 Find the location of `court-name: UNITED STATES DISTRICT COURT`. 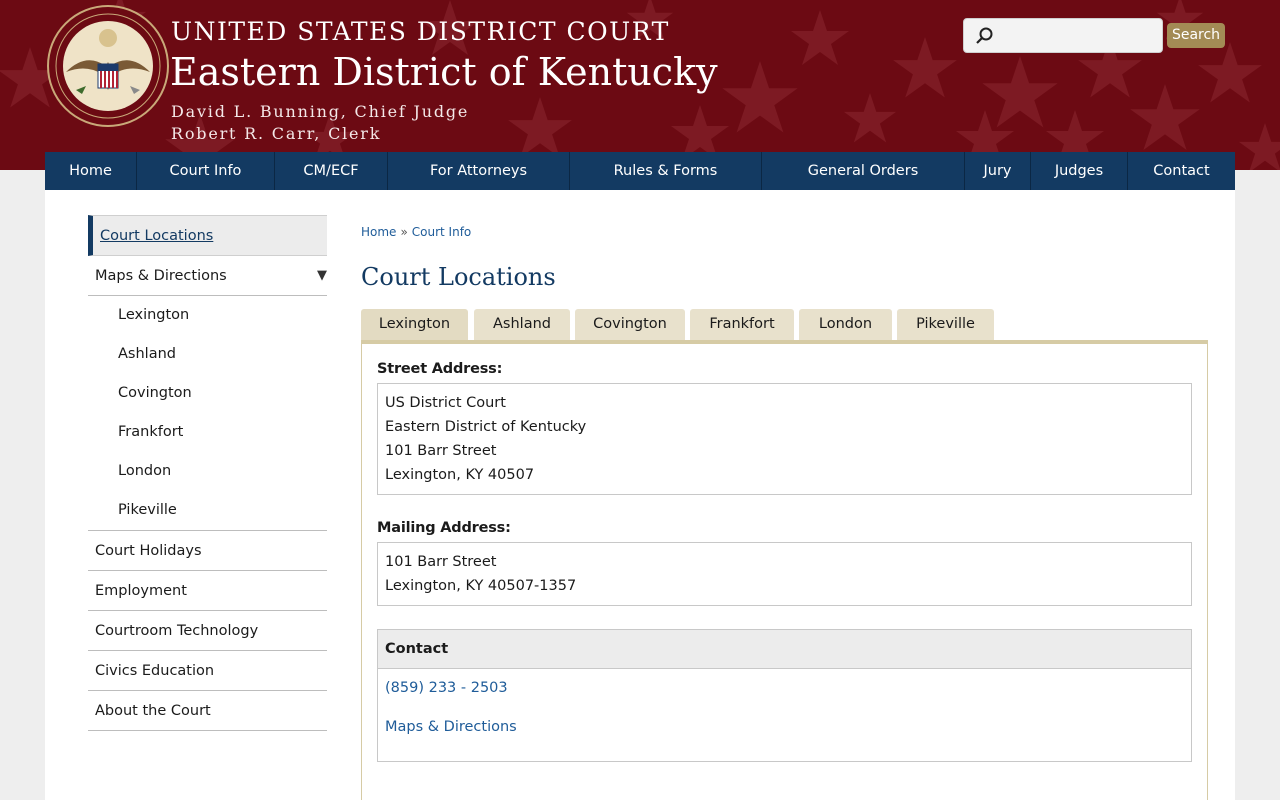

court-name: UNITED STATES DISTRICT COURT is located at coordinates (420, 31).